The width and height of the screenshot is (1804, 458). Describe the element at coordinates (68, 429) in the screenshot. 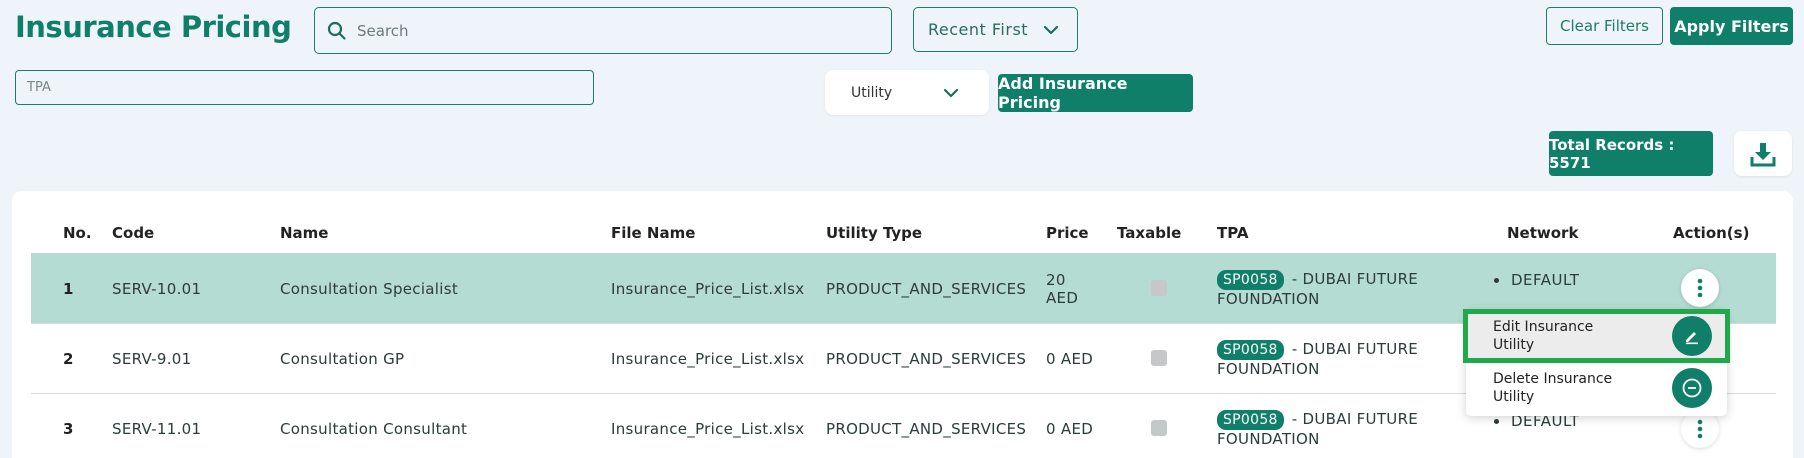

I see `row-number: 3` at that location.